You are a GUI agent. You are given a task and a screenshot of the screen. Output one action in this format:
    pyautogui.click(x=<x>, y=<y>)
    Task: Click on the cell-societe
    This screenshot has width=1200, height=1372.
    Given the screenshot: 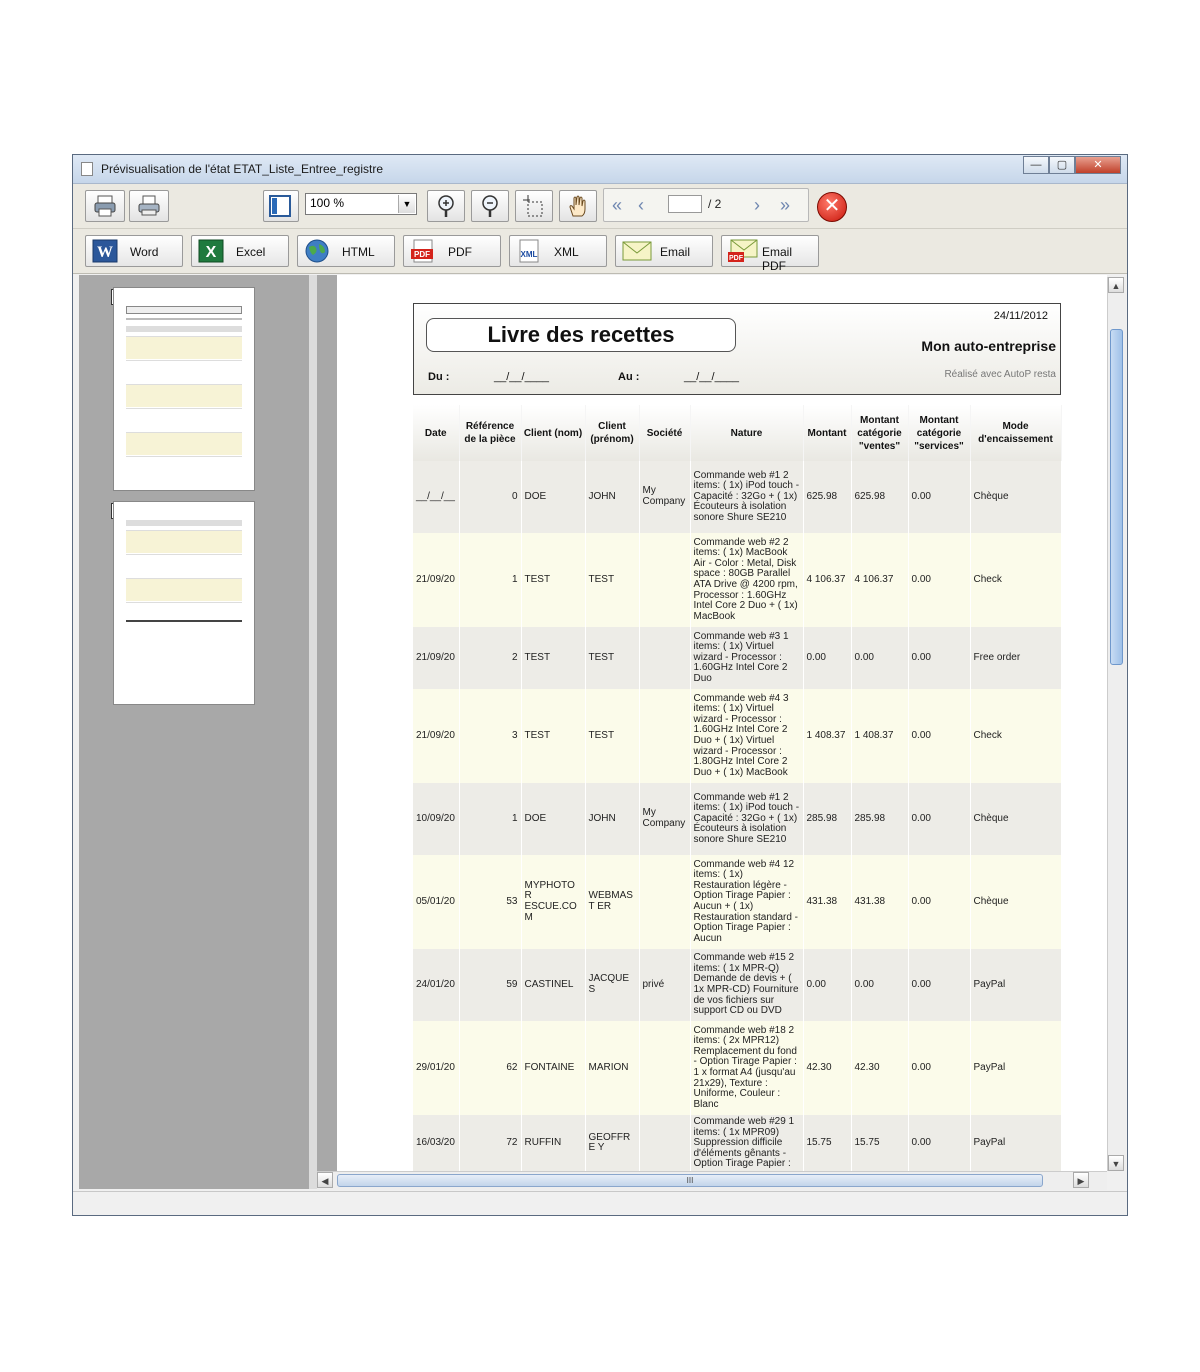 What is the action you would take?
    pyautogui.click(x=665, y=580)
    